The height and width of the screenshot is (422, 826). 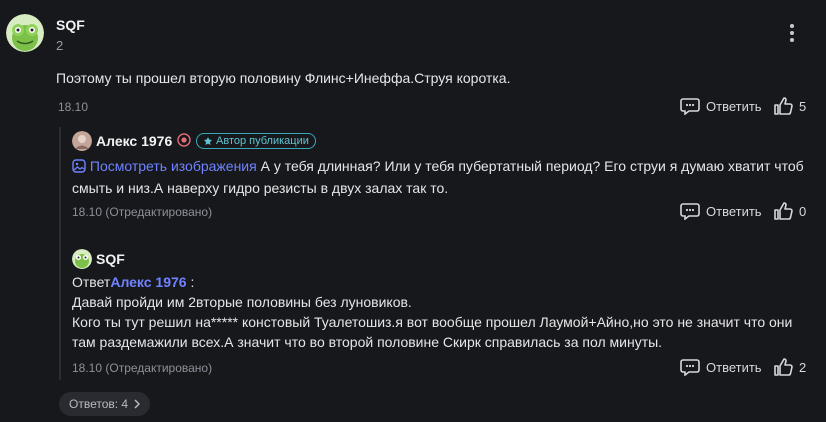 What do you see at coordinates (25, 33) in the screenshot?
I see `main-avatar` at bounding box center [25, 33].